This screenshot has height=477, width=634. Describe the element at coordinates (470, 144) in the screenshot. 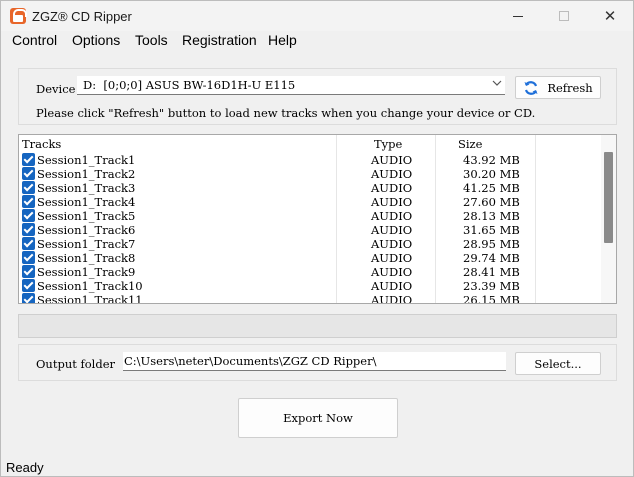

I see `header-size: Size` at that location.